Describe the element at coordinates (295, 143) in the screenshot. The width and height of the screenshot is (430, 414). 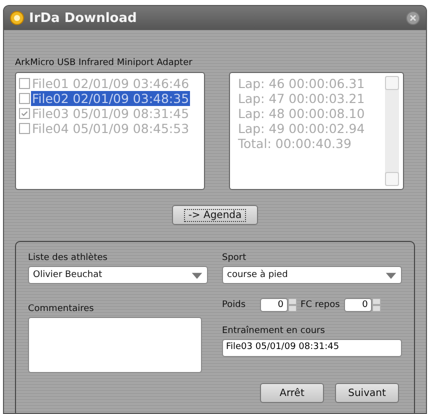
I see `lap-text: Total: 00:00:40.39` at that location.